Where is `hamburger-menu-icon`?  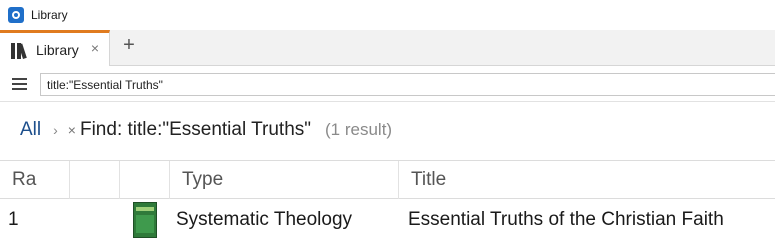
hamburger-menu-icon is located at coordinates (19, 84).